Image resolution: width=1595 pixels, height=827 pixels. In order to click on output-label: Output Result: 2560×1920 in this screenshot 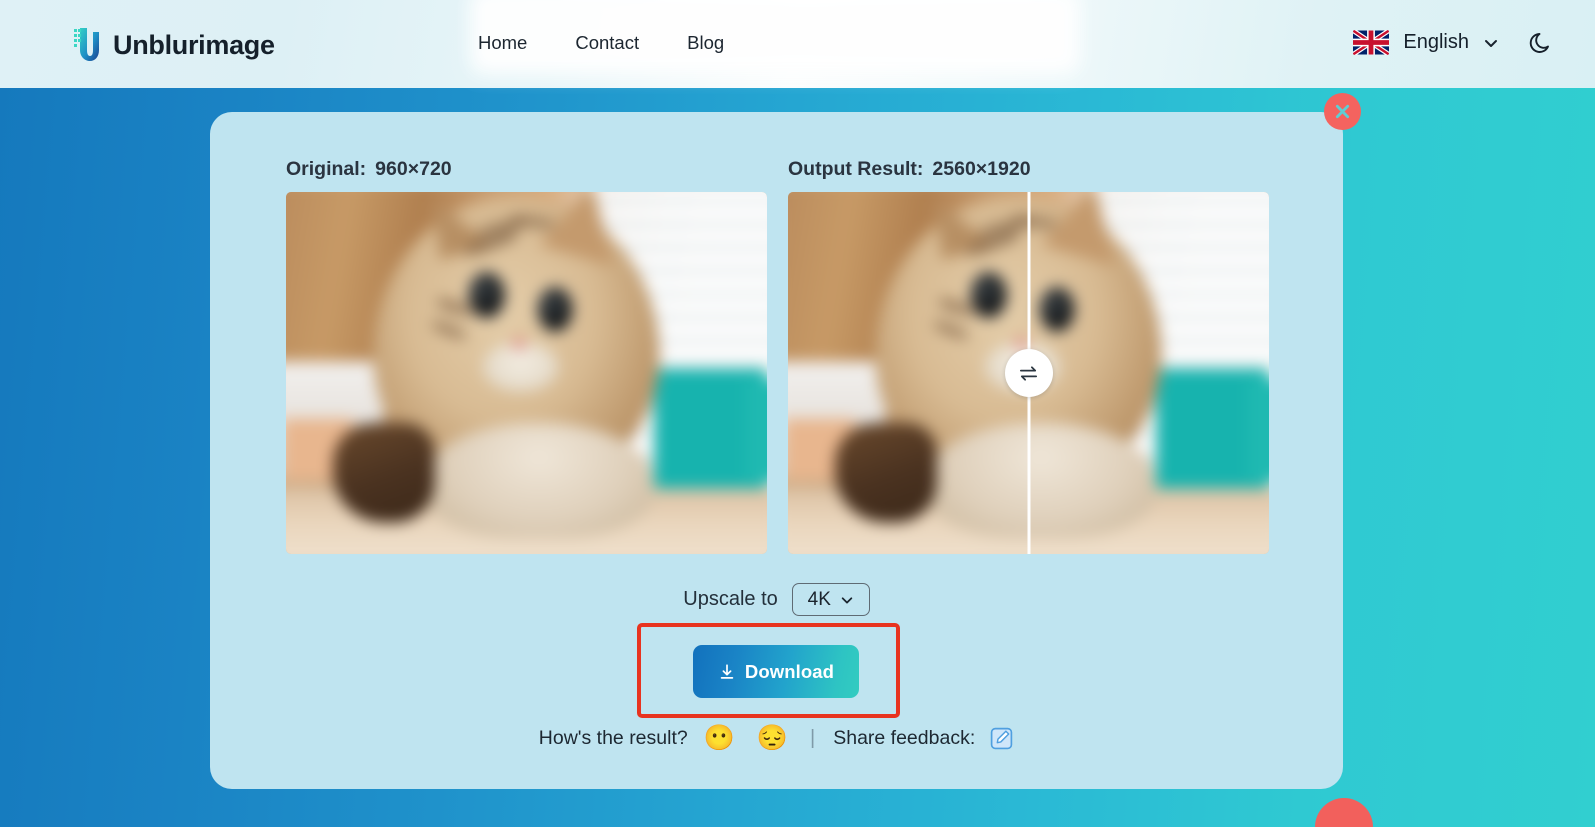, I will do `click(909, 169)`.